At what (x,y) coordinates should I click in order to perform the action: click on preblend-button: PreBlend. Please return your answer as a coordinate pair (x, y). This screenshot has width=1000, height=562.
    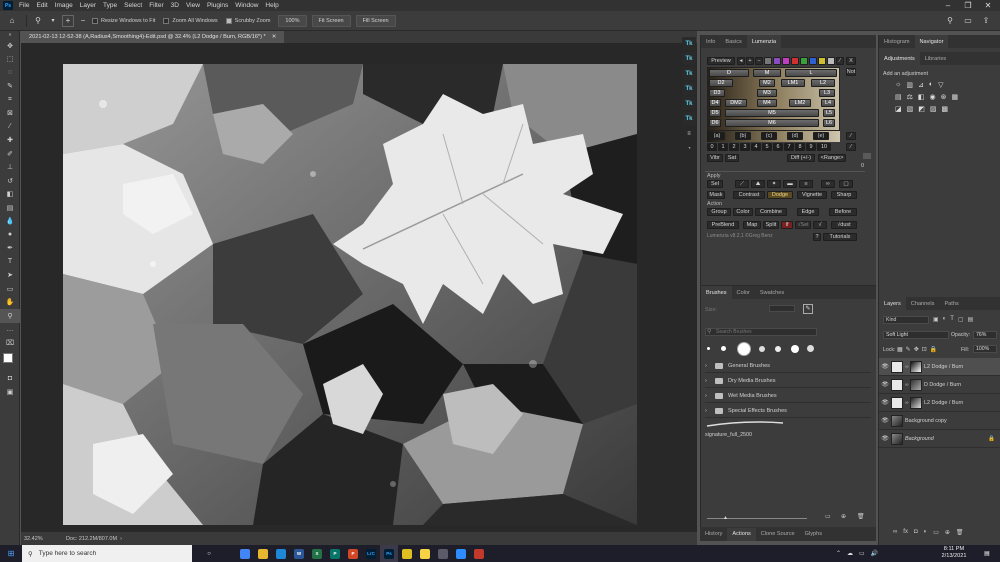
    Looking at the image, I should click on (723, 225).